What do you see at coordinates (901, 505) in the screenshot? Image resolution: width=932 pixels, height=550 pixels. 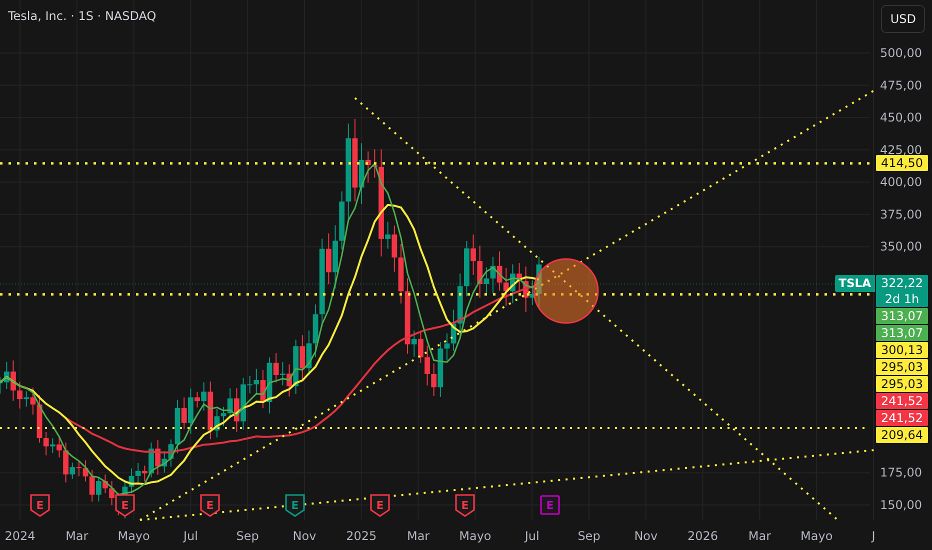 I see `price-tick-label: 150,00` at bounding box center [901, 505].